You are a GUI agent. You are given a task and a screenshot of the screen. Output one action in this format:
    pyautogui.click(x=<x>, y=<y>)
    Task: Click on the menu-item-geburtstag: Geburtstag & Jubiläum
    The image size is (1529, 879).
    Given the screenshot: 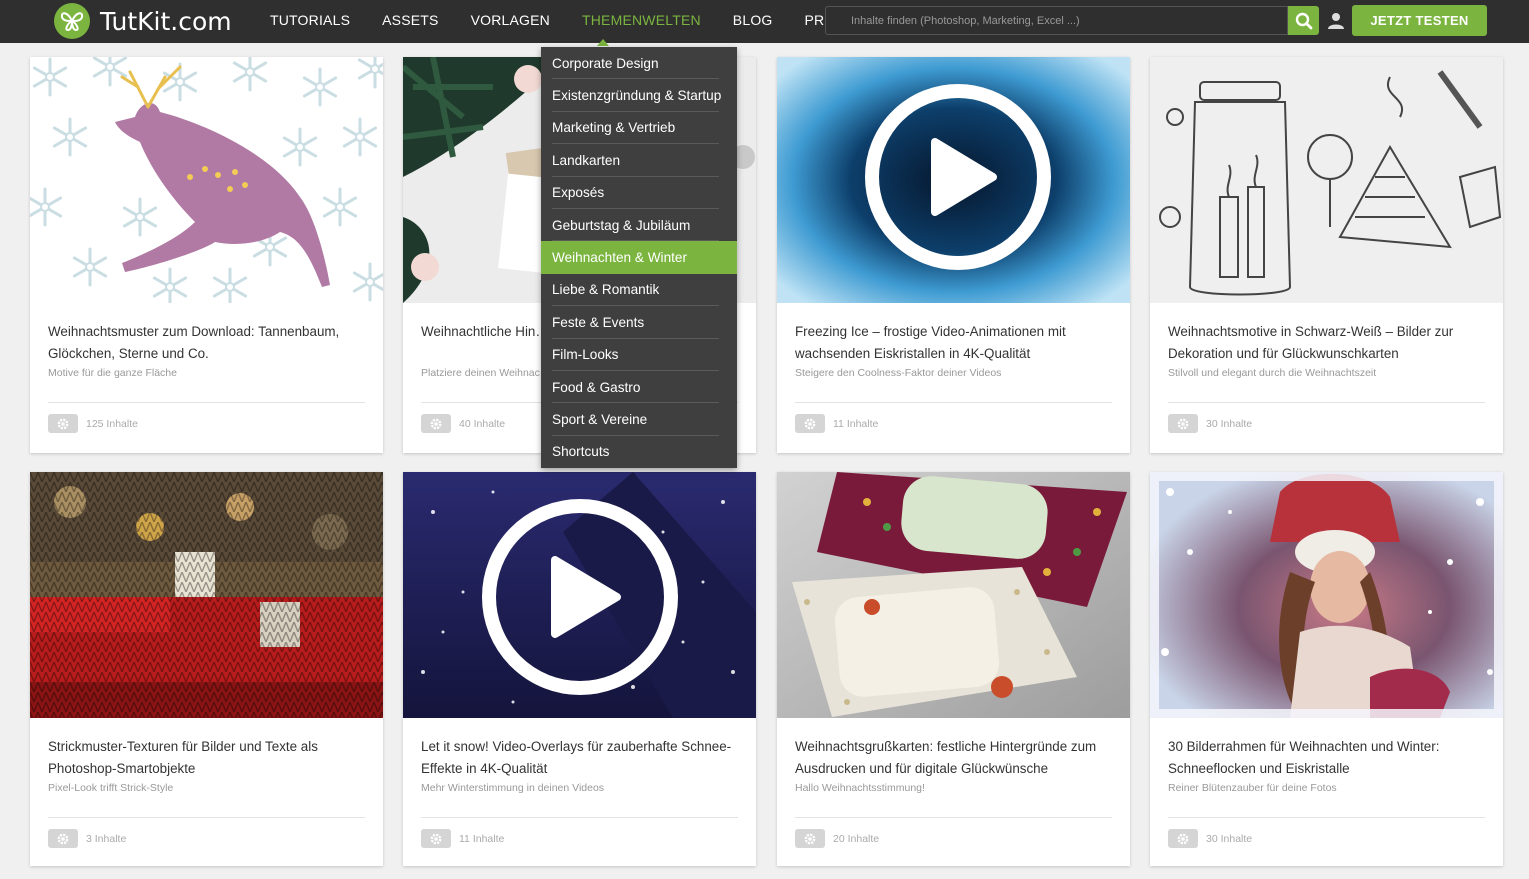 What is the action you would take?
    pyautogui.click(x=639, y=225)
    